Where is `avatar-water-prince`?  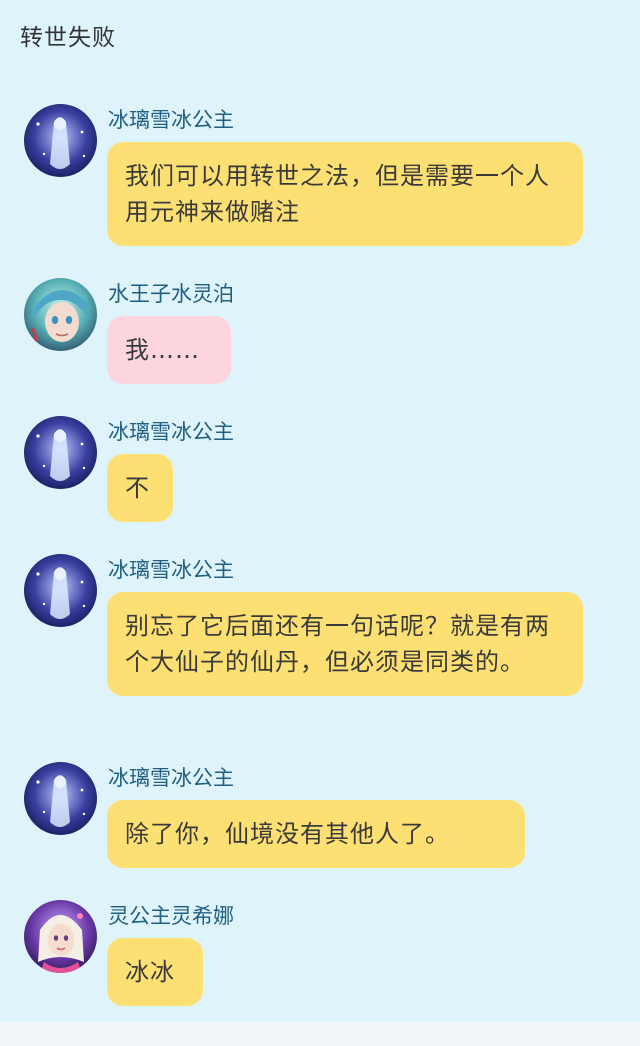 avatar-water-prince is located at coordinates (60, 314).